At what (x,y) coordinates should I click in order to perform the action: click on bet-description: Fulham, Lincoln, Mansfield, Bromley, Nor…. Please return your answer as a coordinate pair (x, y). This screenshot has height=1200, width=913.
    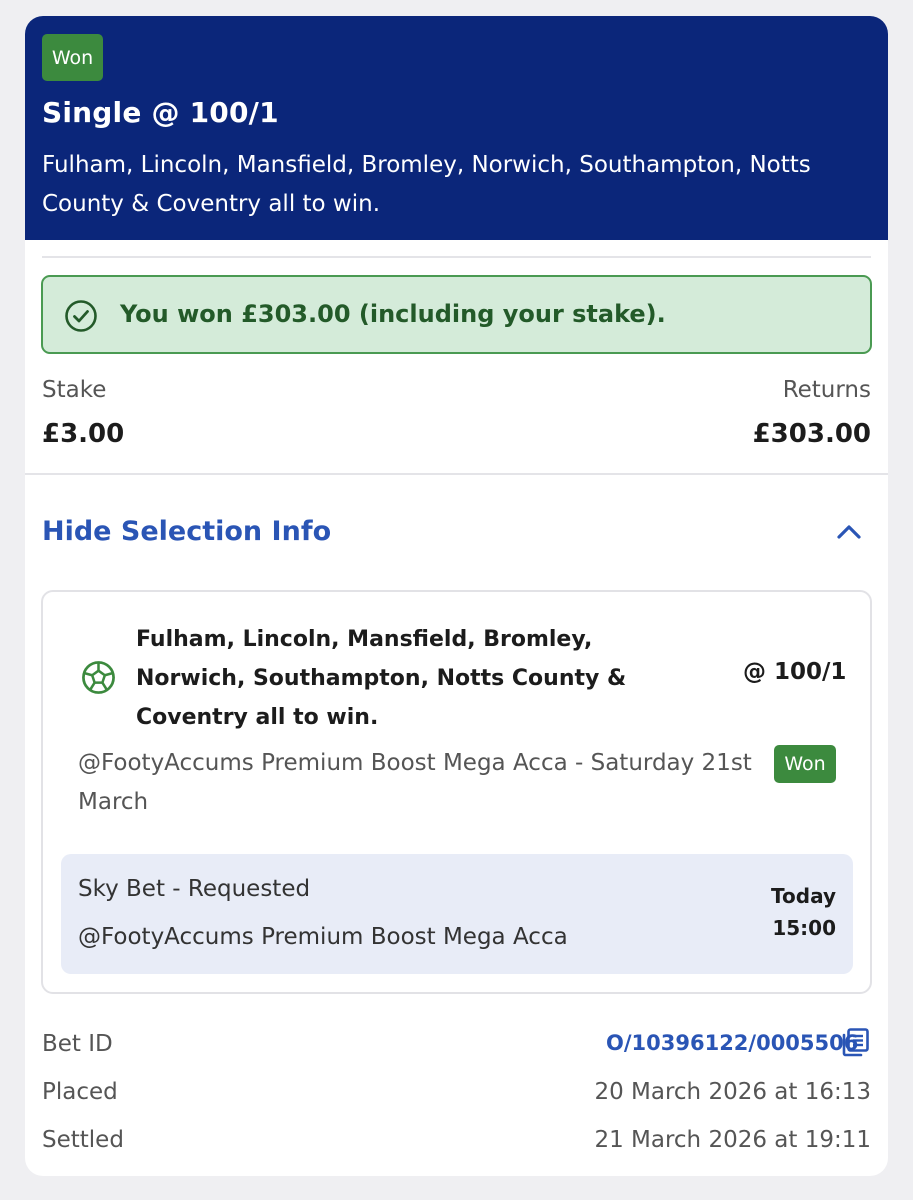
    Looking at the image, I should click on (426, 184).